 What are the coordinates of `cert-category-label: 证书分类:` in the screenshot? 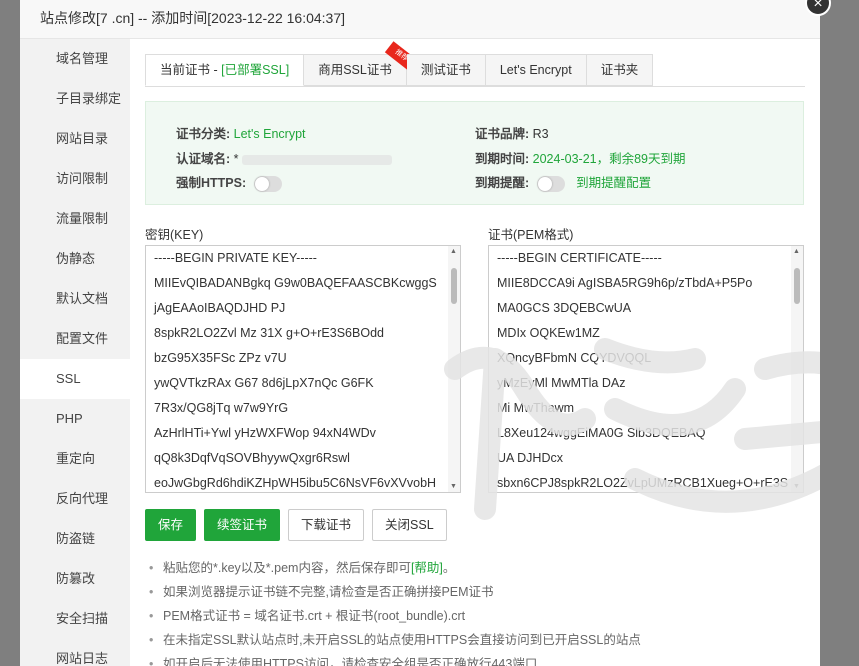 It's located at (203, 134).